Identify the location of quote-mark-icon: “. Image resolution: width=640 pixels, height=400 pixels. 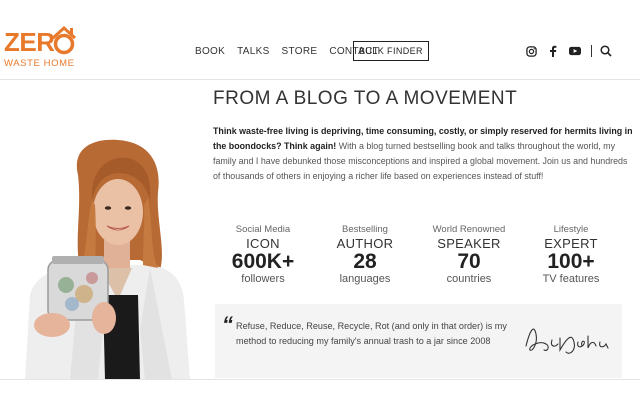
(227, 324).